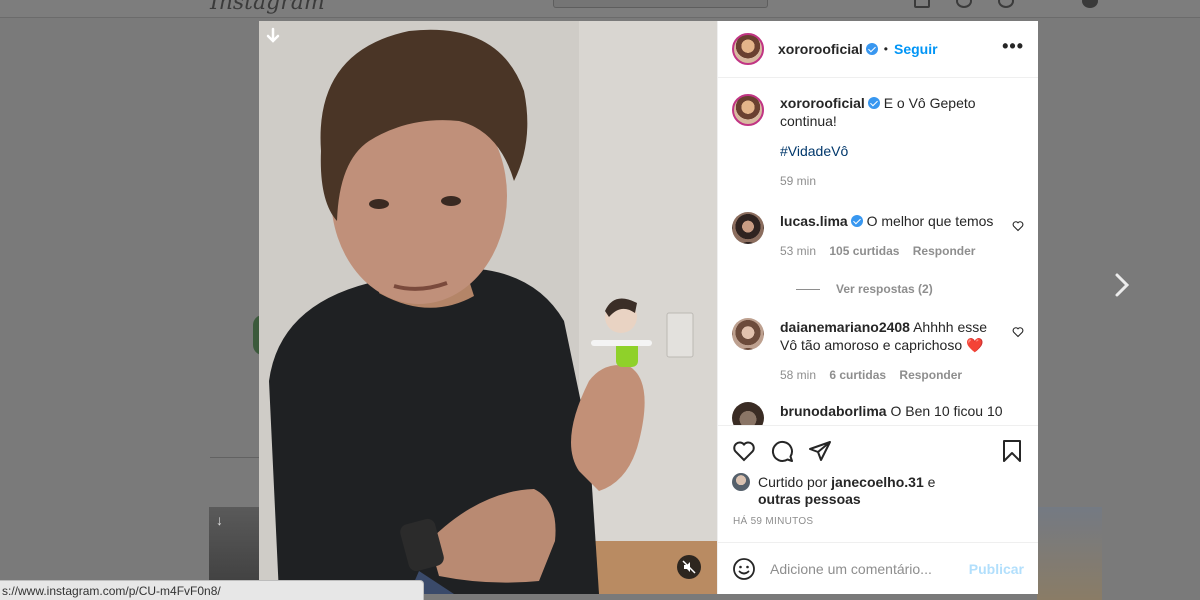 This screenshot has width=1200, height=600. Describe the element at coordinates (930, 221) in the screenshot. I see `comment-text: O melhor que temos` at that location.